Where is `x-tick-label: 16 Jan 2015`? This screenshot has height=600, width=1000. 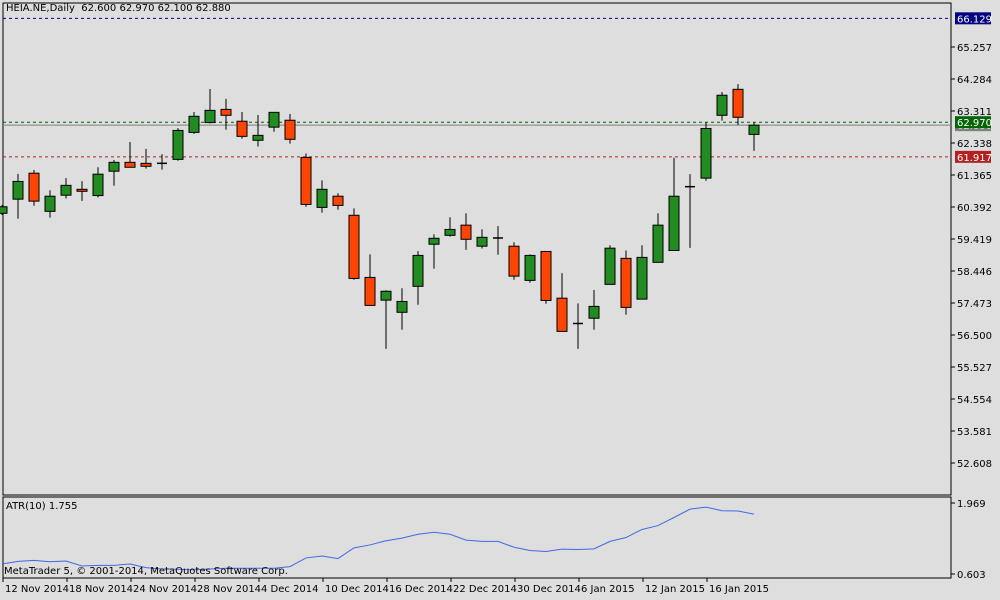
x-tick-label: 16 Jan 2015 is located at coordinates (739, 589).